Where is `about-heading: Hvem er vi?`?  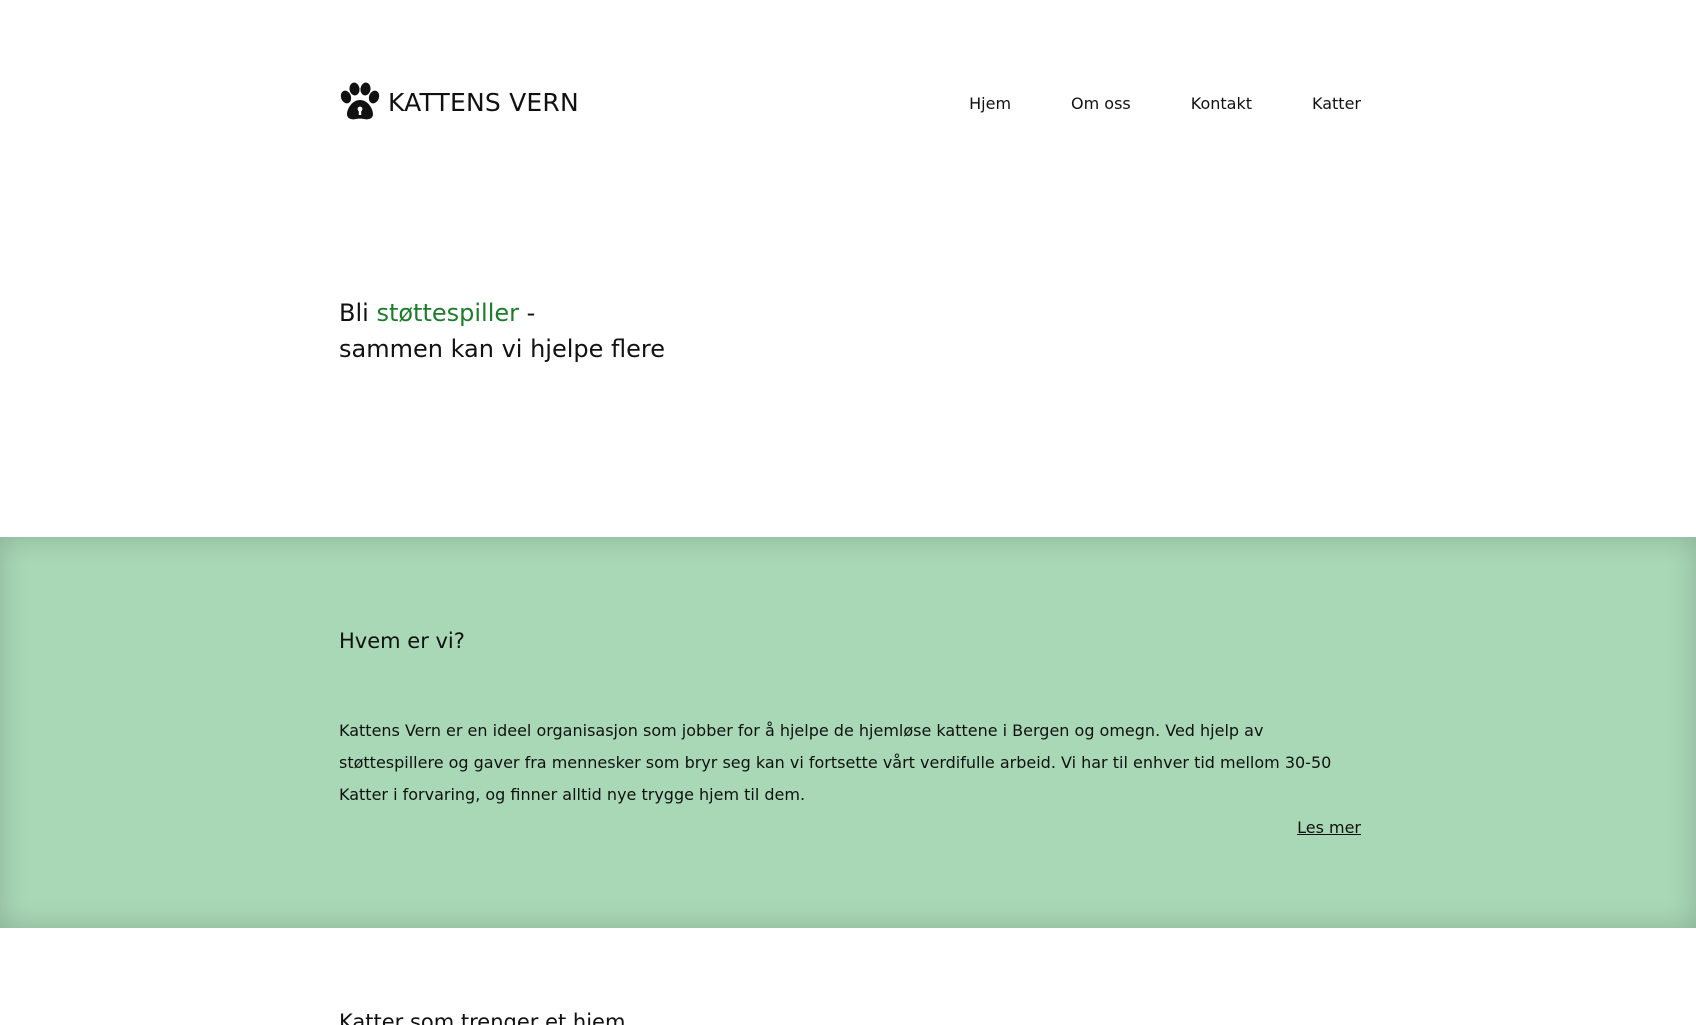
about-heading: Hvem er vi? is located at coordinates (402, 641).